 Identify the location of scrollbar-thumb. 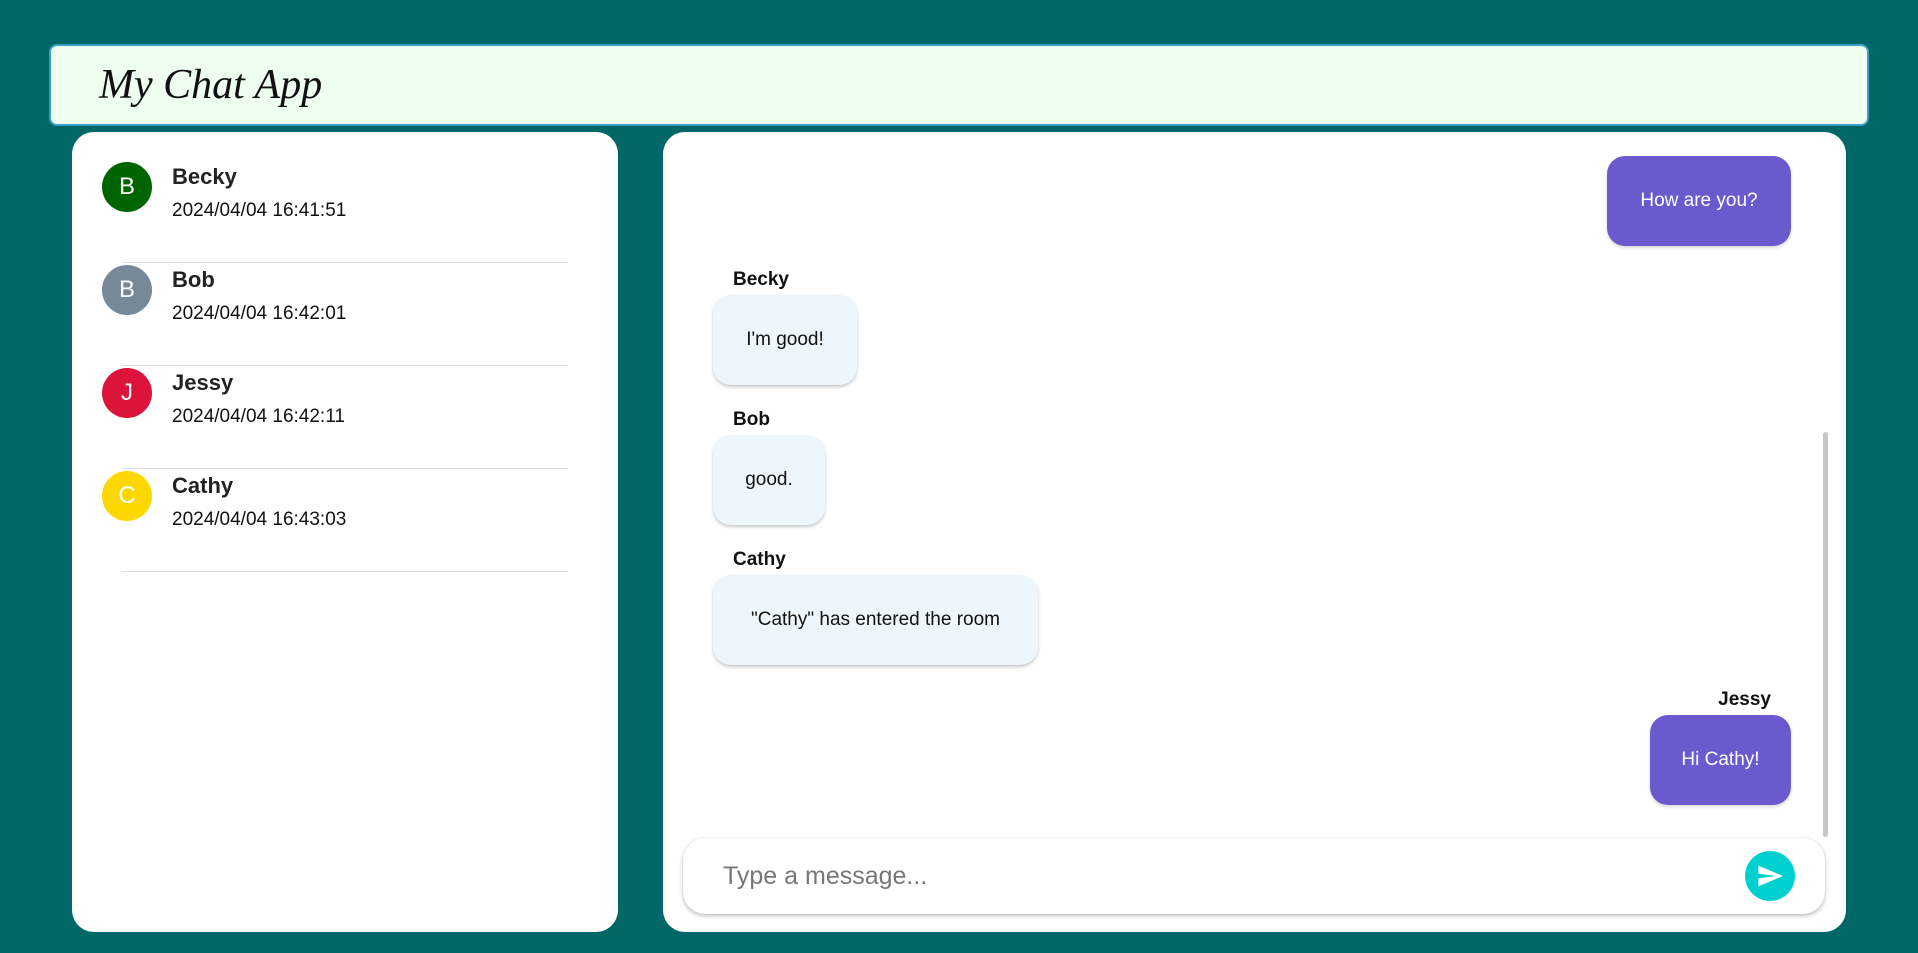
(1825, 634).